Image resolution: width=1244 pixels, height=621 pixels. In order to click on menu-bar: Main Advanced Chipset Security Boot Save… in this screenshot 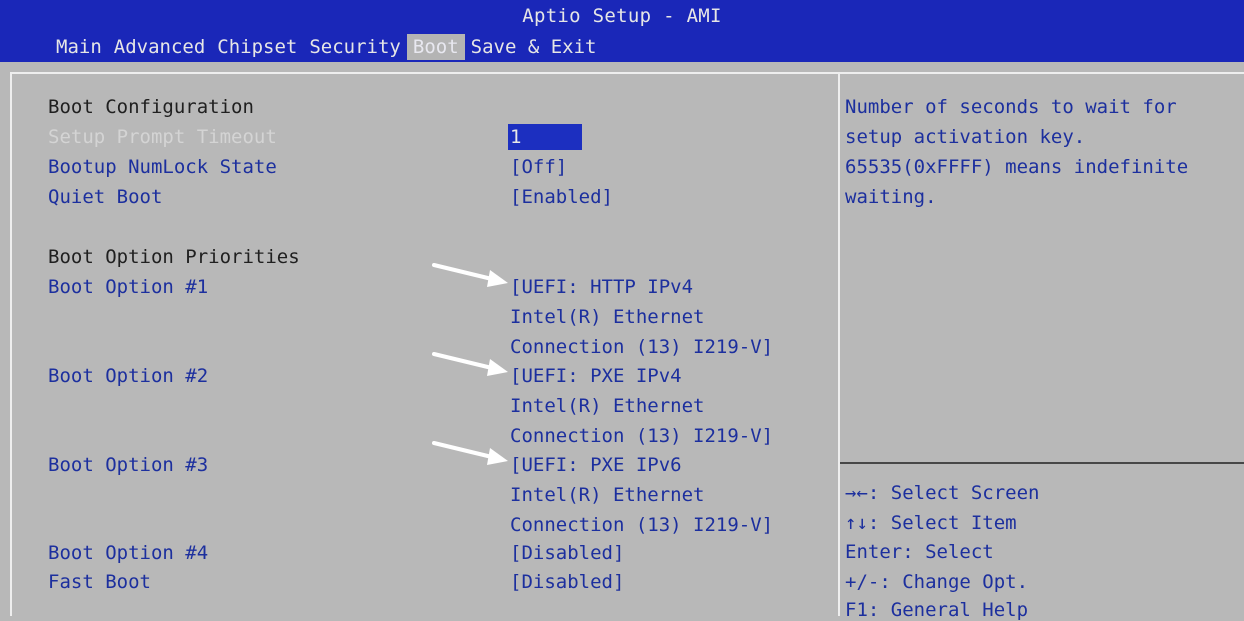, I will do `click(326, 47)`.